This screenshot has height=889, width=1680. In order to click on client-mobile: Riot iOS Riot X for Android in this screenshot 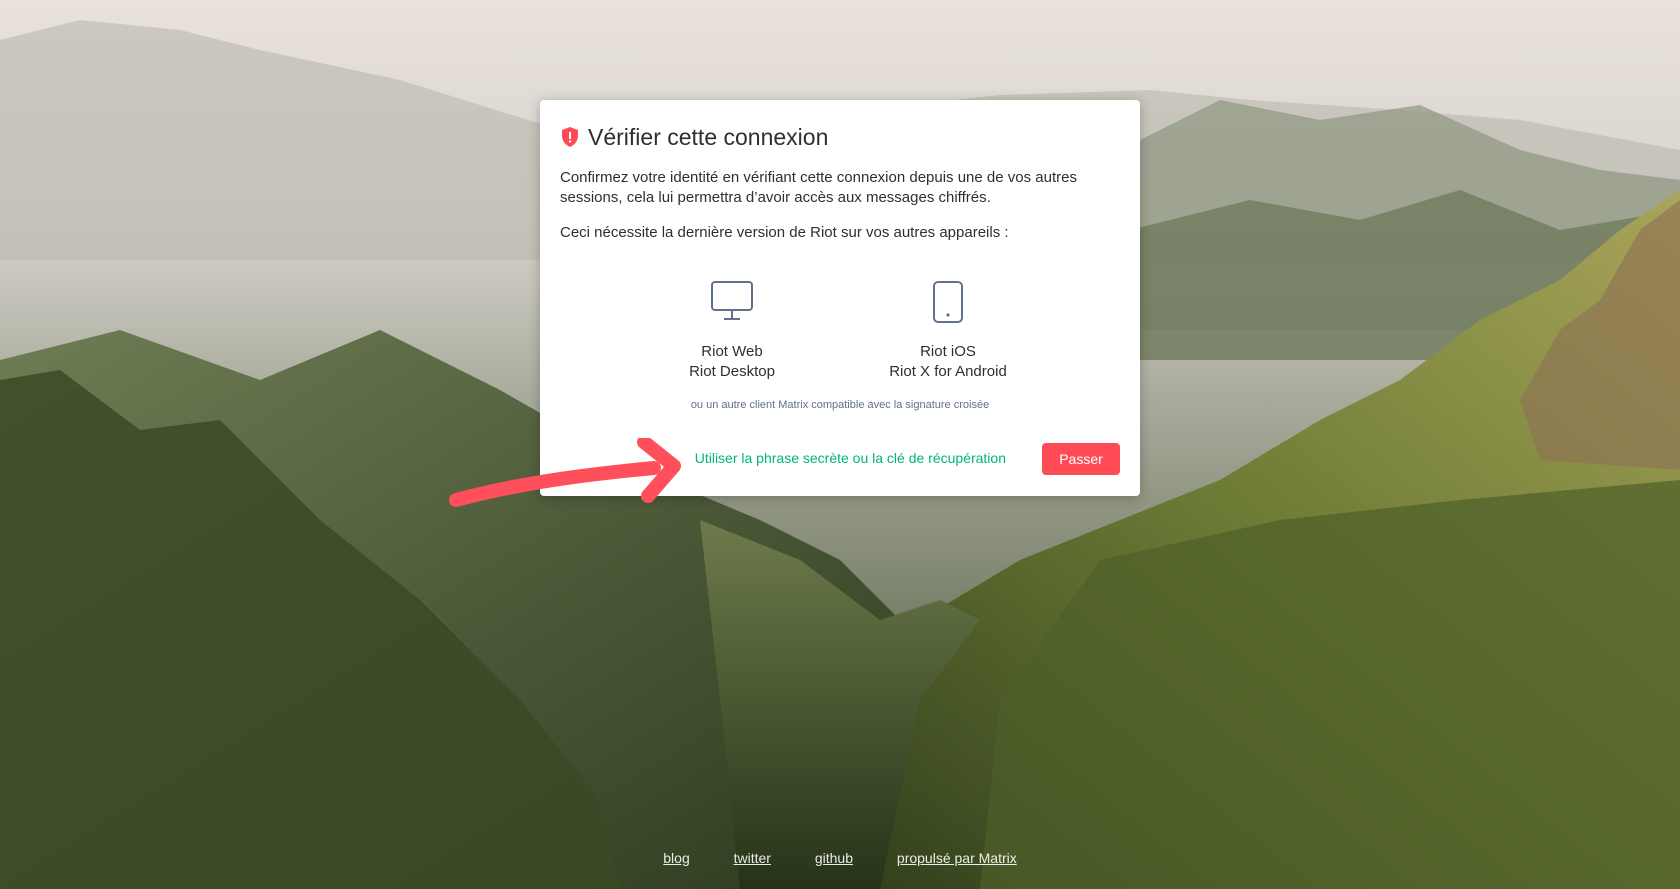, I will do `click(948, 331)`.